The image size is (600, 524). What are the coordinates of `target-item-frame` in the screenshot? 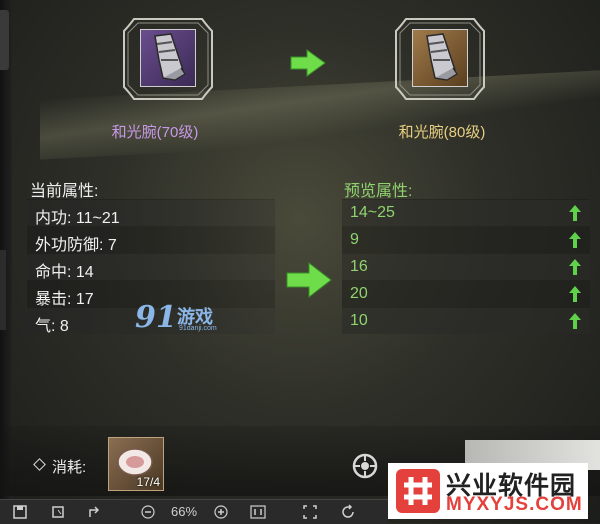 It's located at (440, 59).